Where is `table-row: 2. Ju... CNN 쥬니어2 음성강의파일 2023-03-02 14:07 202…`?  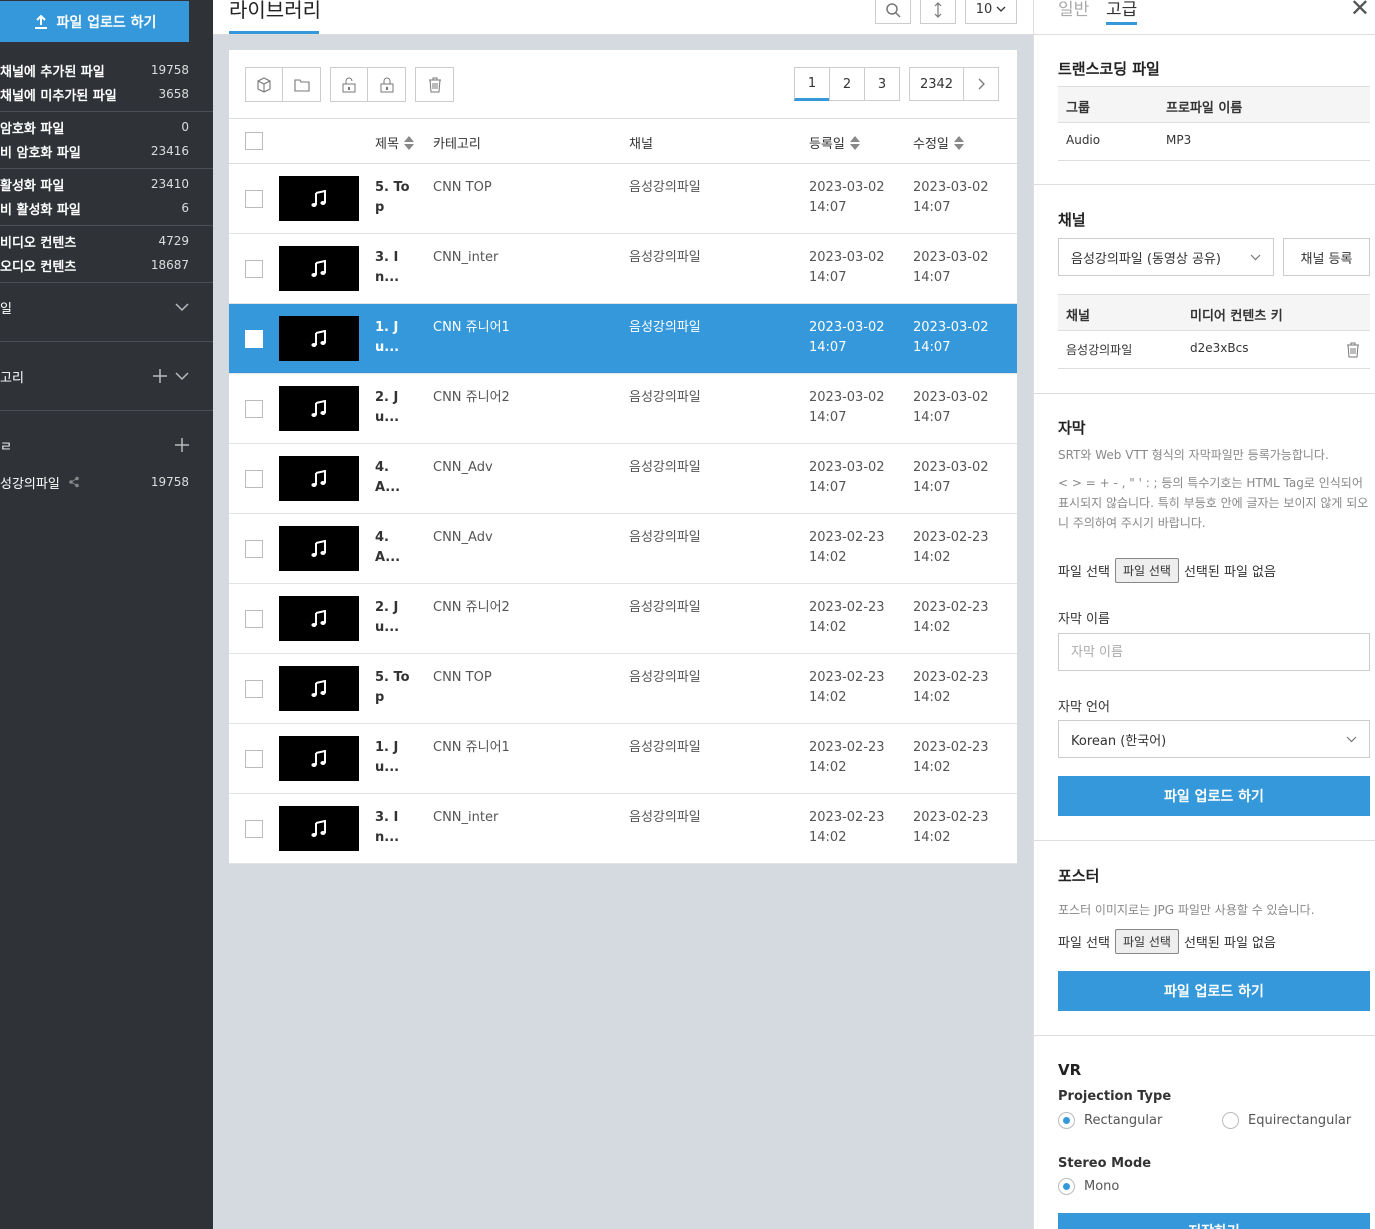 table-row: 2. Ju... CNN 쥬니어2 음성강의파일 2023-03-02 14:07 202… is located at coordinates (623, 409).